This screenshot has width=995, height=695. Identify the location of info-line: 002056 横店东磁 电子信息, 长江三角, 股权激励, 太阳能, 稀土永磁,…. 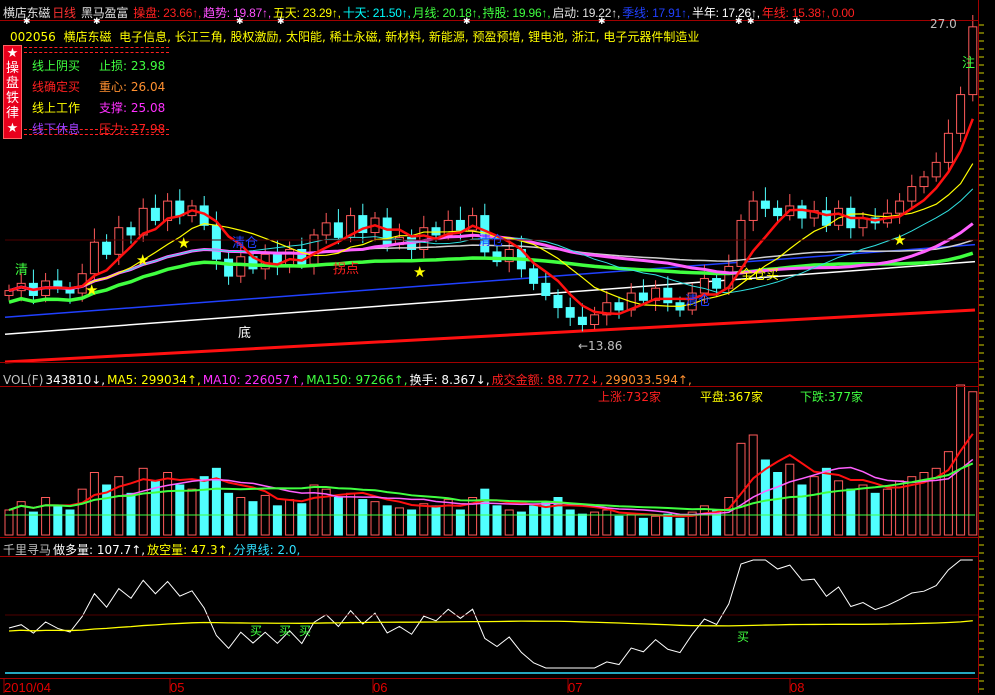
(354, 36).